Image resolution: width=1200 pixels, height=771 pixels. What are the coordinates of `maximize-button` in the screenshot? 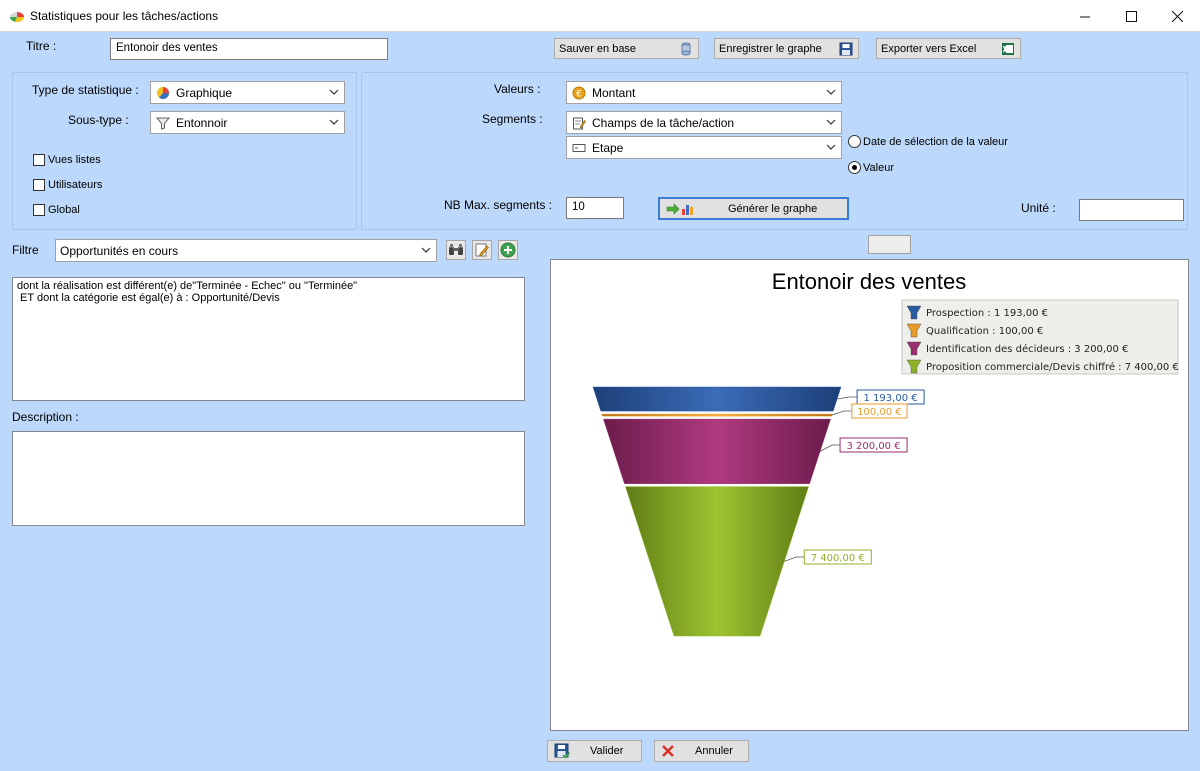 It's located at (1131, 16).